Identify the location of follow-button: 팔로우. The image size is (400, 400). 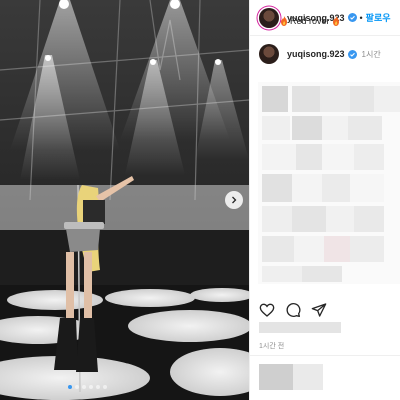
(378, 17).